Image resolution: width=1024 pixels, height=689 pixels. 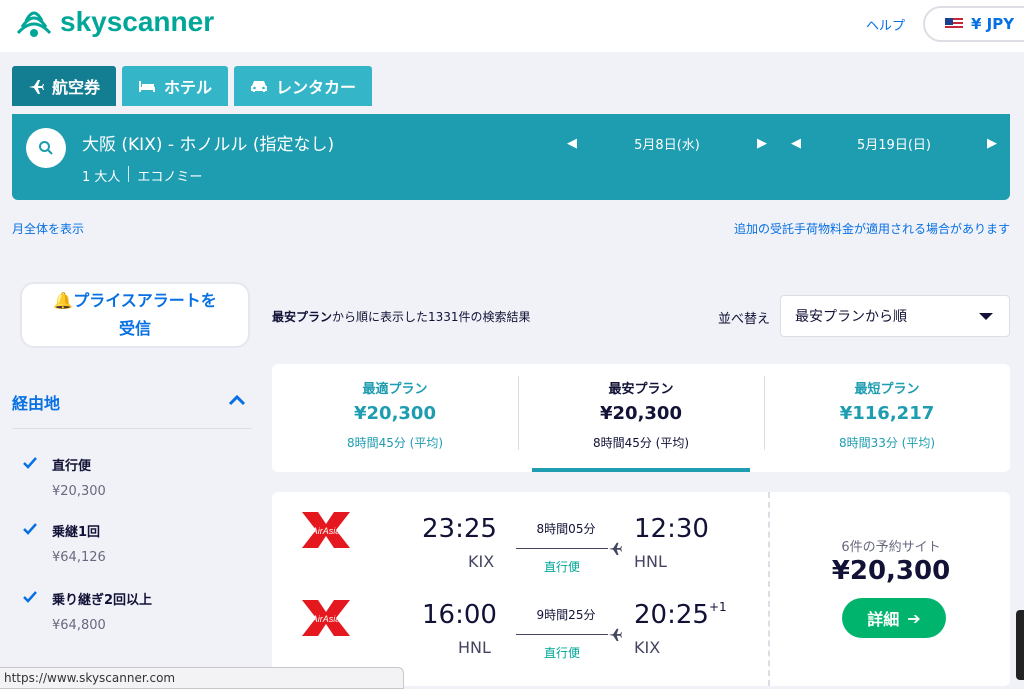 I want to click on filter-label: 乗継1回, so click(x=76, y=532).